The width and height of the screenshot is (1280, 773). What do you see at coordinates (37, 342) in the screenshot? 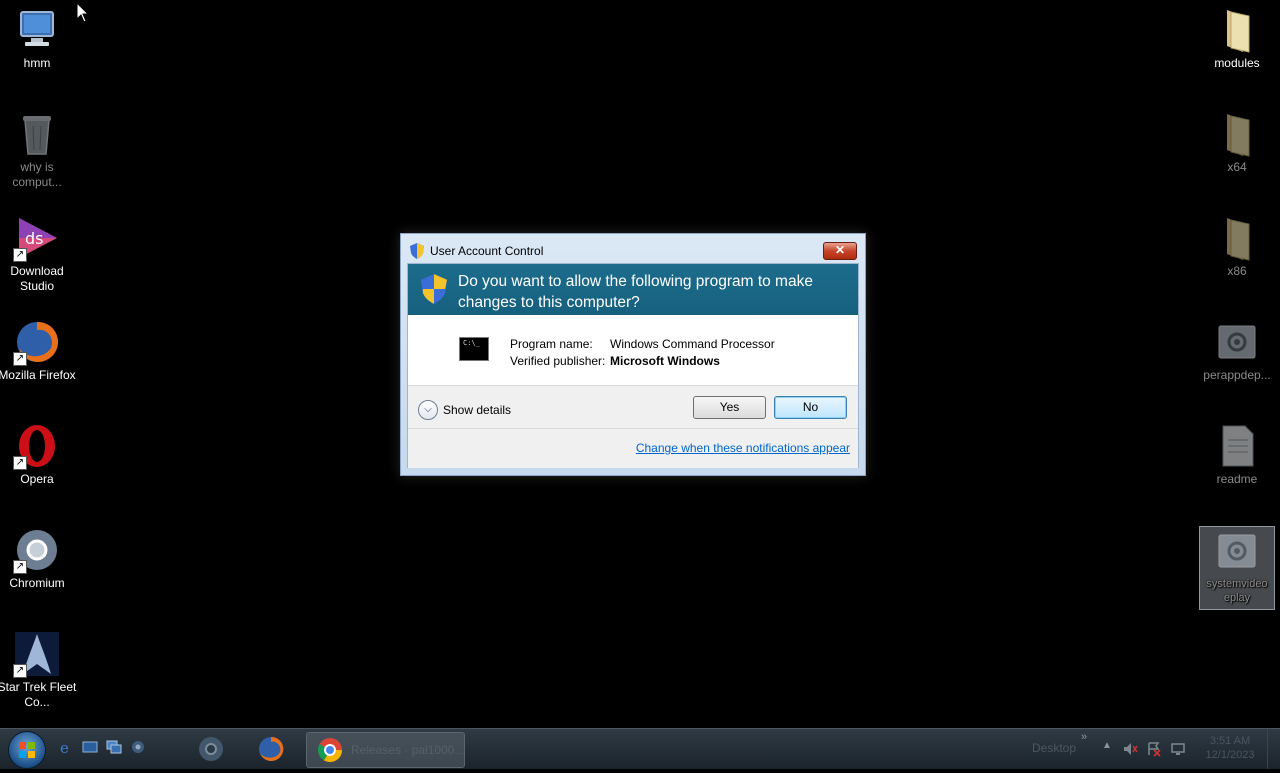
I see `firefox-icon: ↗` at bounding box center [37, 342].